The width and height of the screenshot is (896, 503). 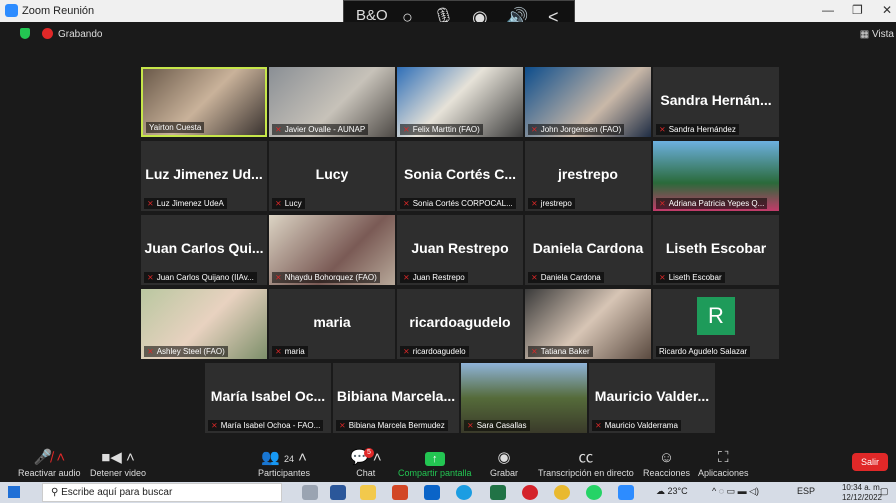 I want to click on record-button: ◉ Grabar, so click(x=504, y=463).